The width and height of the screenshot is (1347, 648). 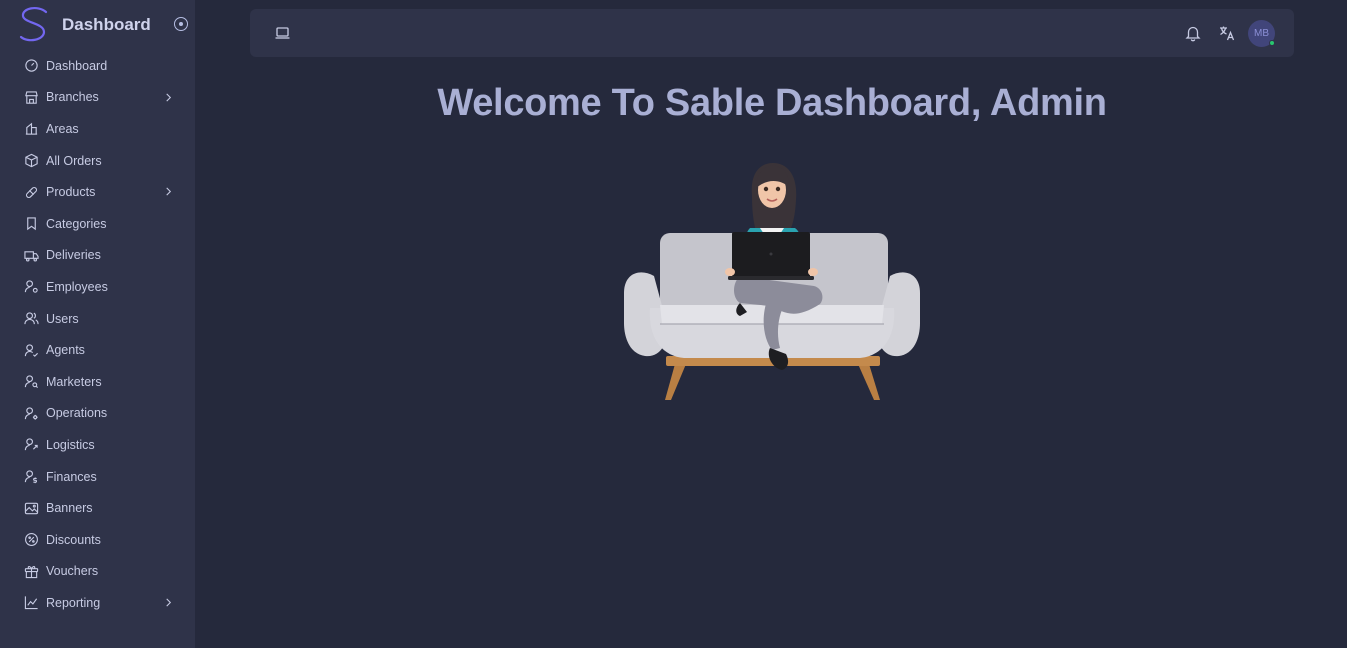 I want to click on page-title: Welcome To Sable Dashboard, Admin, so click(x=772, y=103).